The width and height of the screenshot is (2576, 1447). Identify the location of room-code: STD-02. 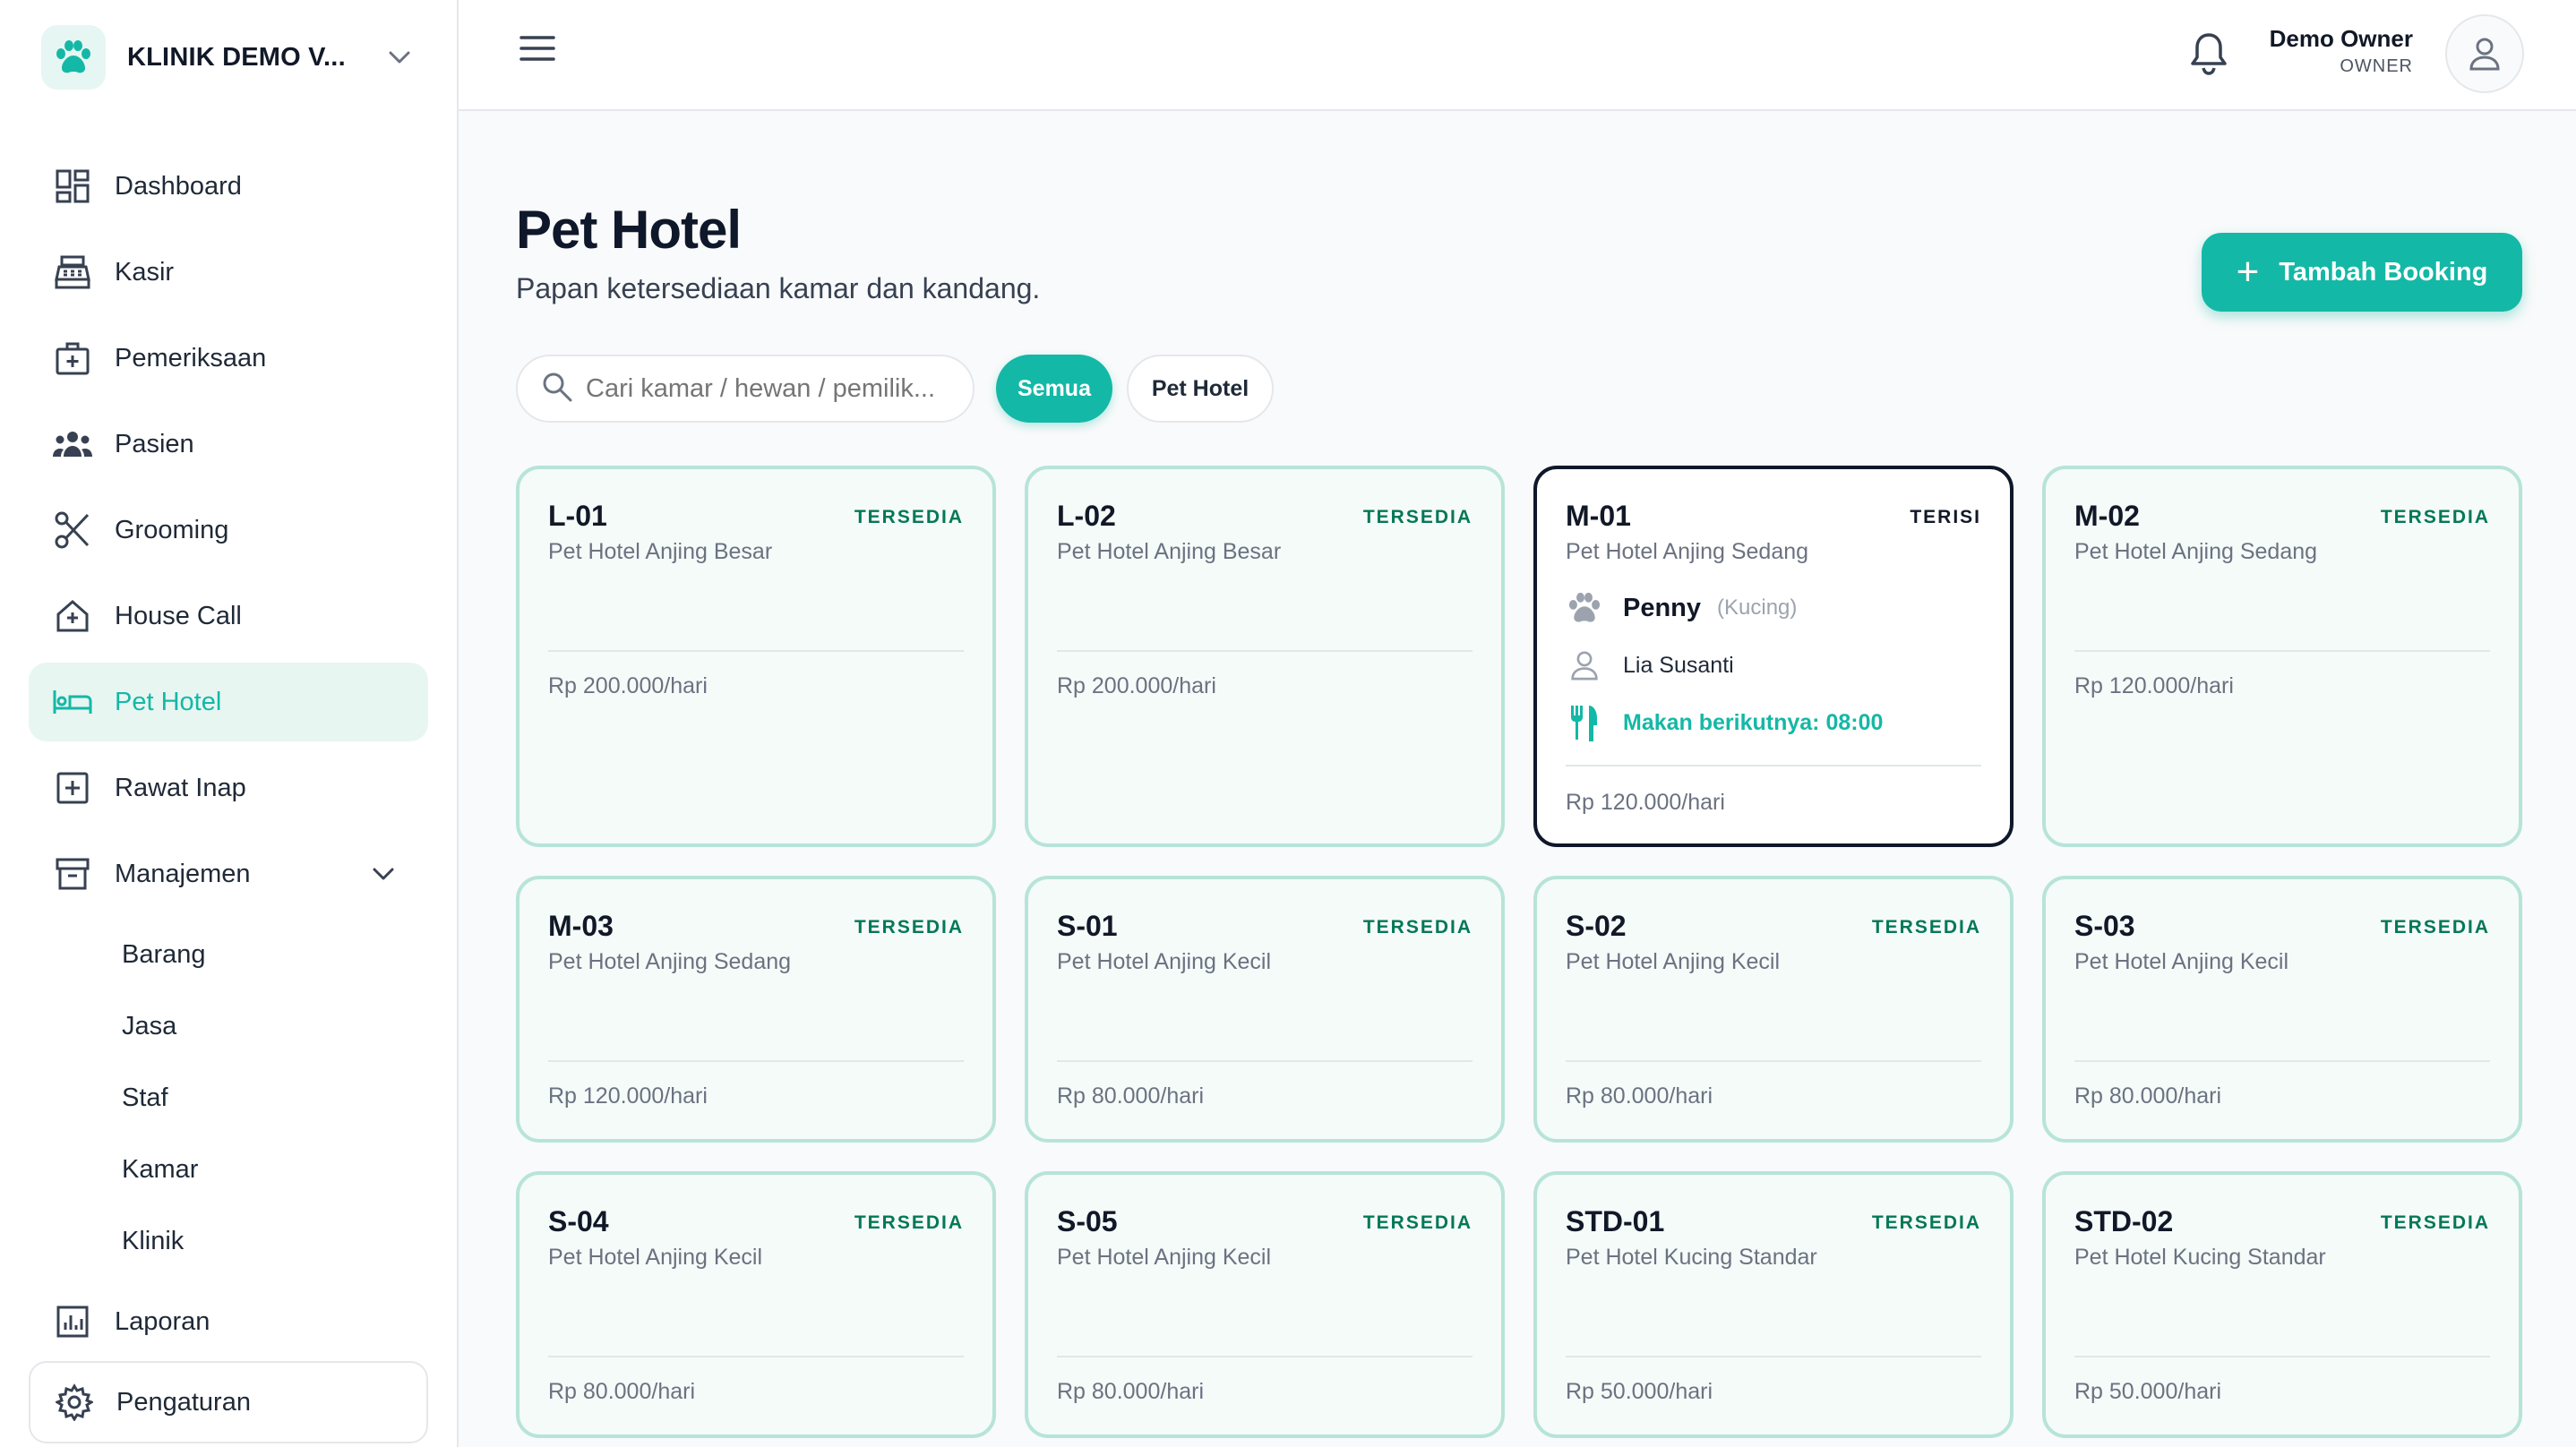
(2124, 1221).